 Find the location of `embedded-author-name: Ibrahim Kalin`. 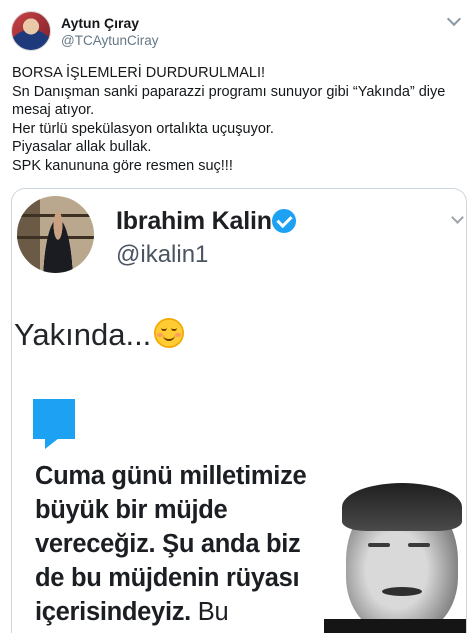

embedded-author-name: Ibrahim Kalin is located at coordinates (194, 221).